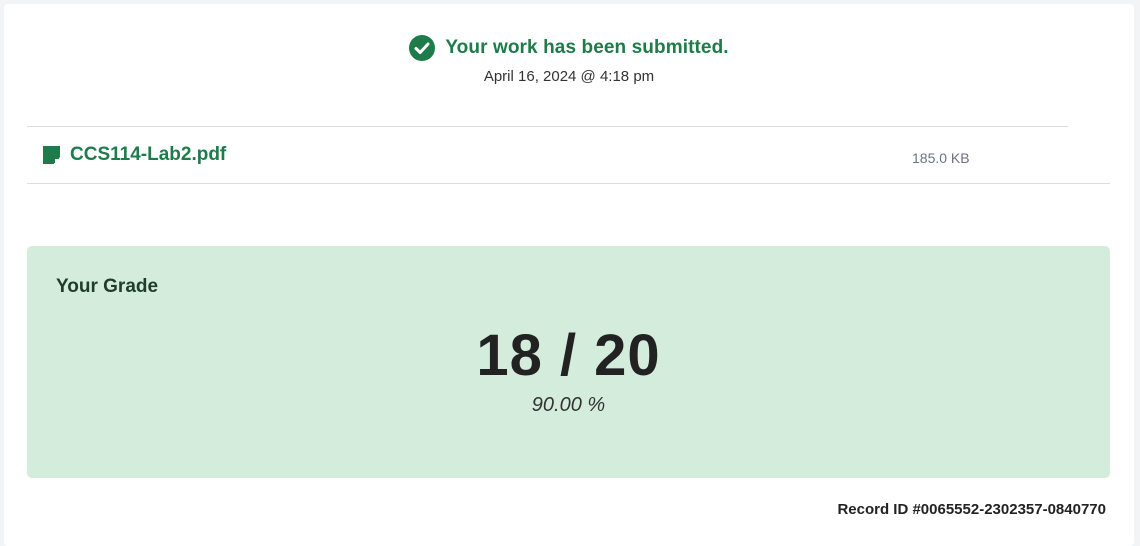 The image size is (1140, 546). I want to click on grade-percent: 90.00 %, so click(568, 405).